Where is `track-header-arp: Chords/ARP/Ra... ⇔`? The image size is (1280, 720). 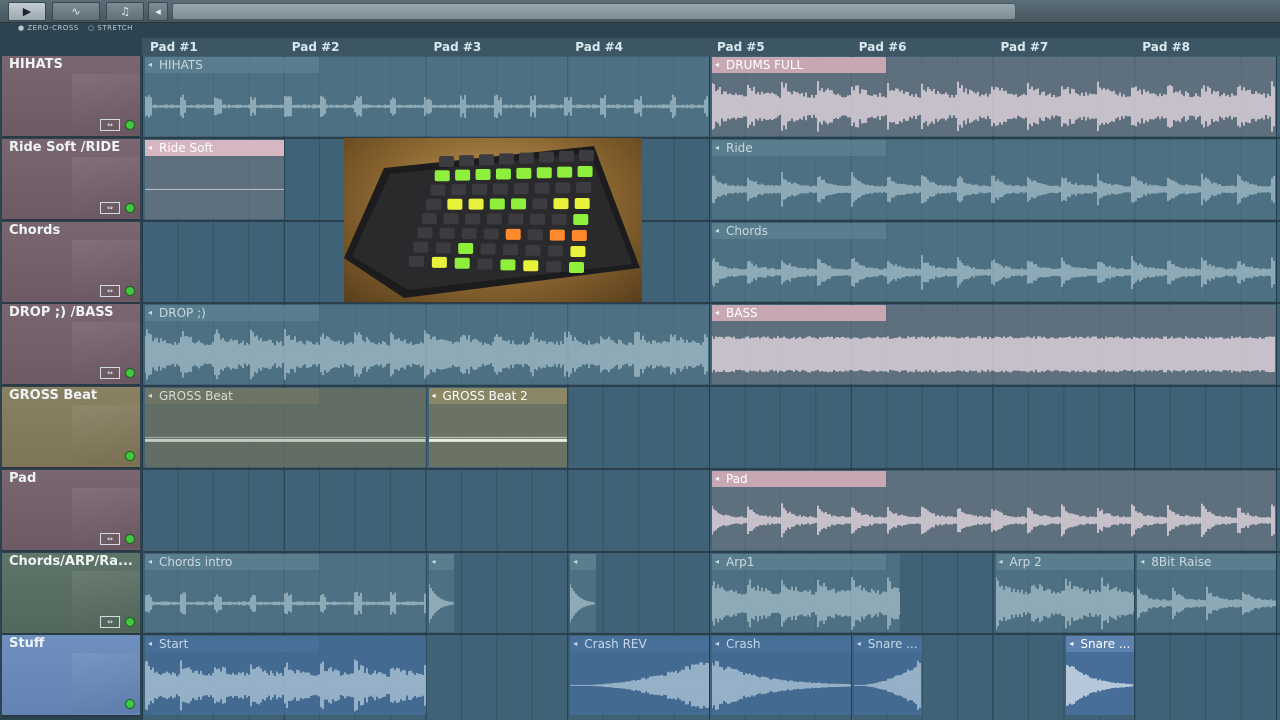 track-header-arp: Chords/ARP/Ra... ⇔ is located at coordinates (71, 593).